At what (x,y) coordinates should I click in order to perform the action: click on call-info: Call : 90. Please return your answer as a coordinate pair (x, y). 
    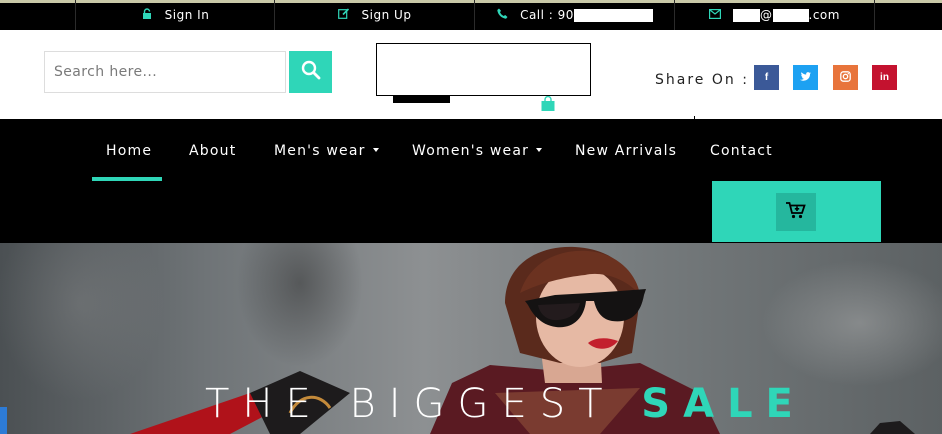
    Looking at the image, I should click on (575, 15).